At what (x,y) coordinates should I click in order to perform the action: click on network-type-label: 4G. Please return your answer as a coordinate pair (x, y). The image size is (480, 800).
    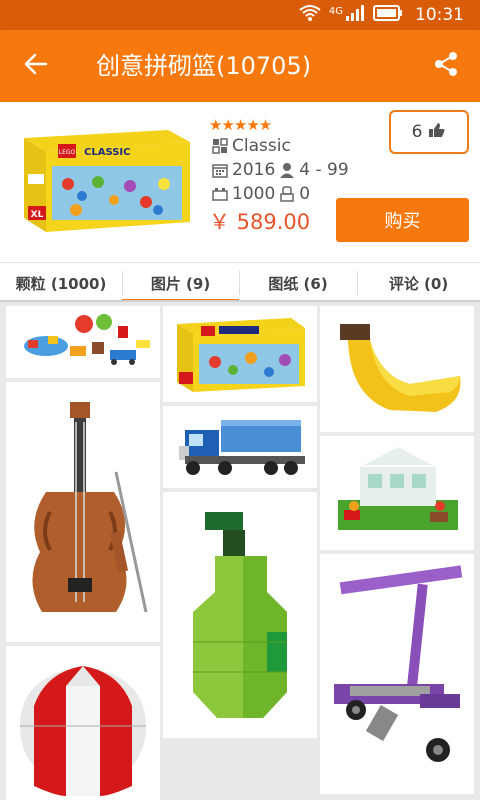
    Looking at the image, I should click on (335, 11).